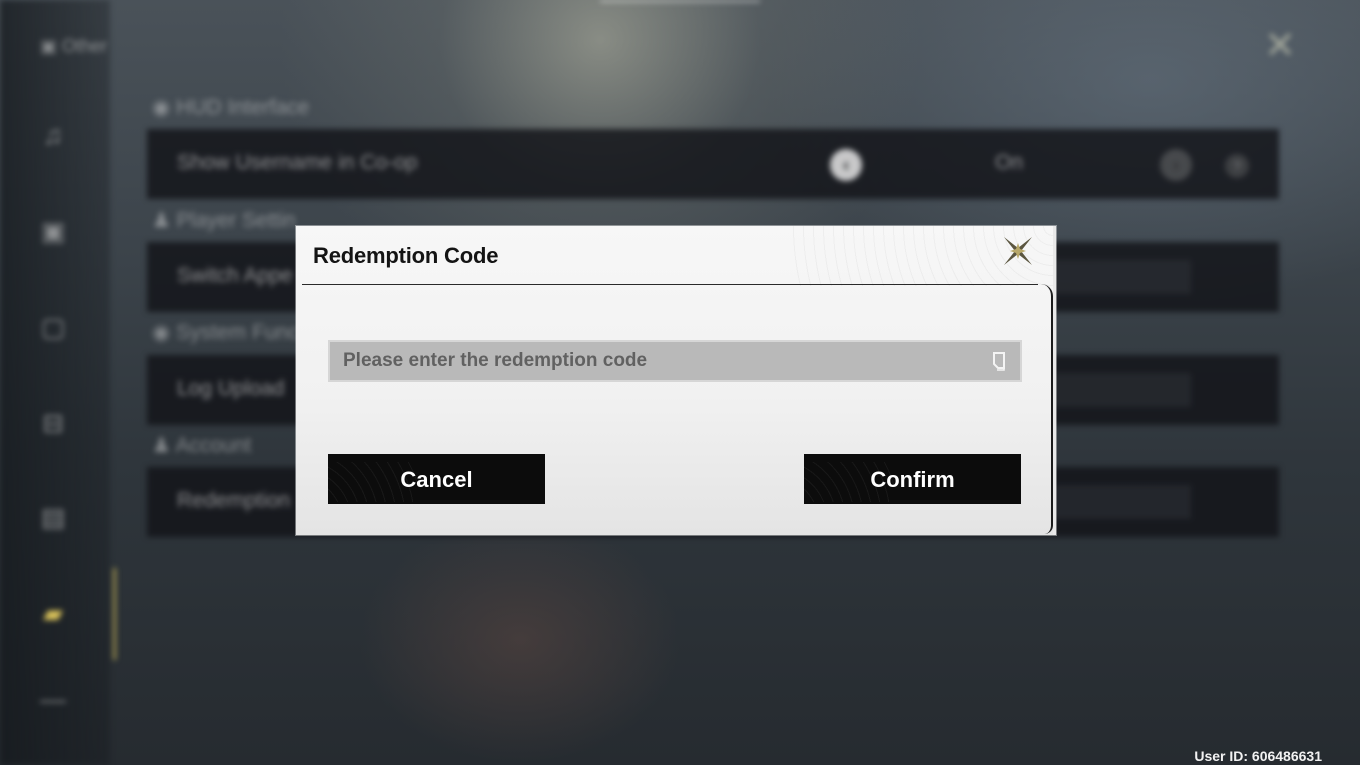  What do you see at coordinates (224, 220) in the screenshot?
I see `section-player-settings: ♟ Player Settin` at bounding box center [224, 220].